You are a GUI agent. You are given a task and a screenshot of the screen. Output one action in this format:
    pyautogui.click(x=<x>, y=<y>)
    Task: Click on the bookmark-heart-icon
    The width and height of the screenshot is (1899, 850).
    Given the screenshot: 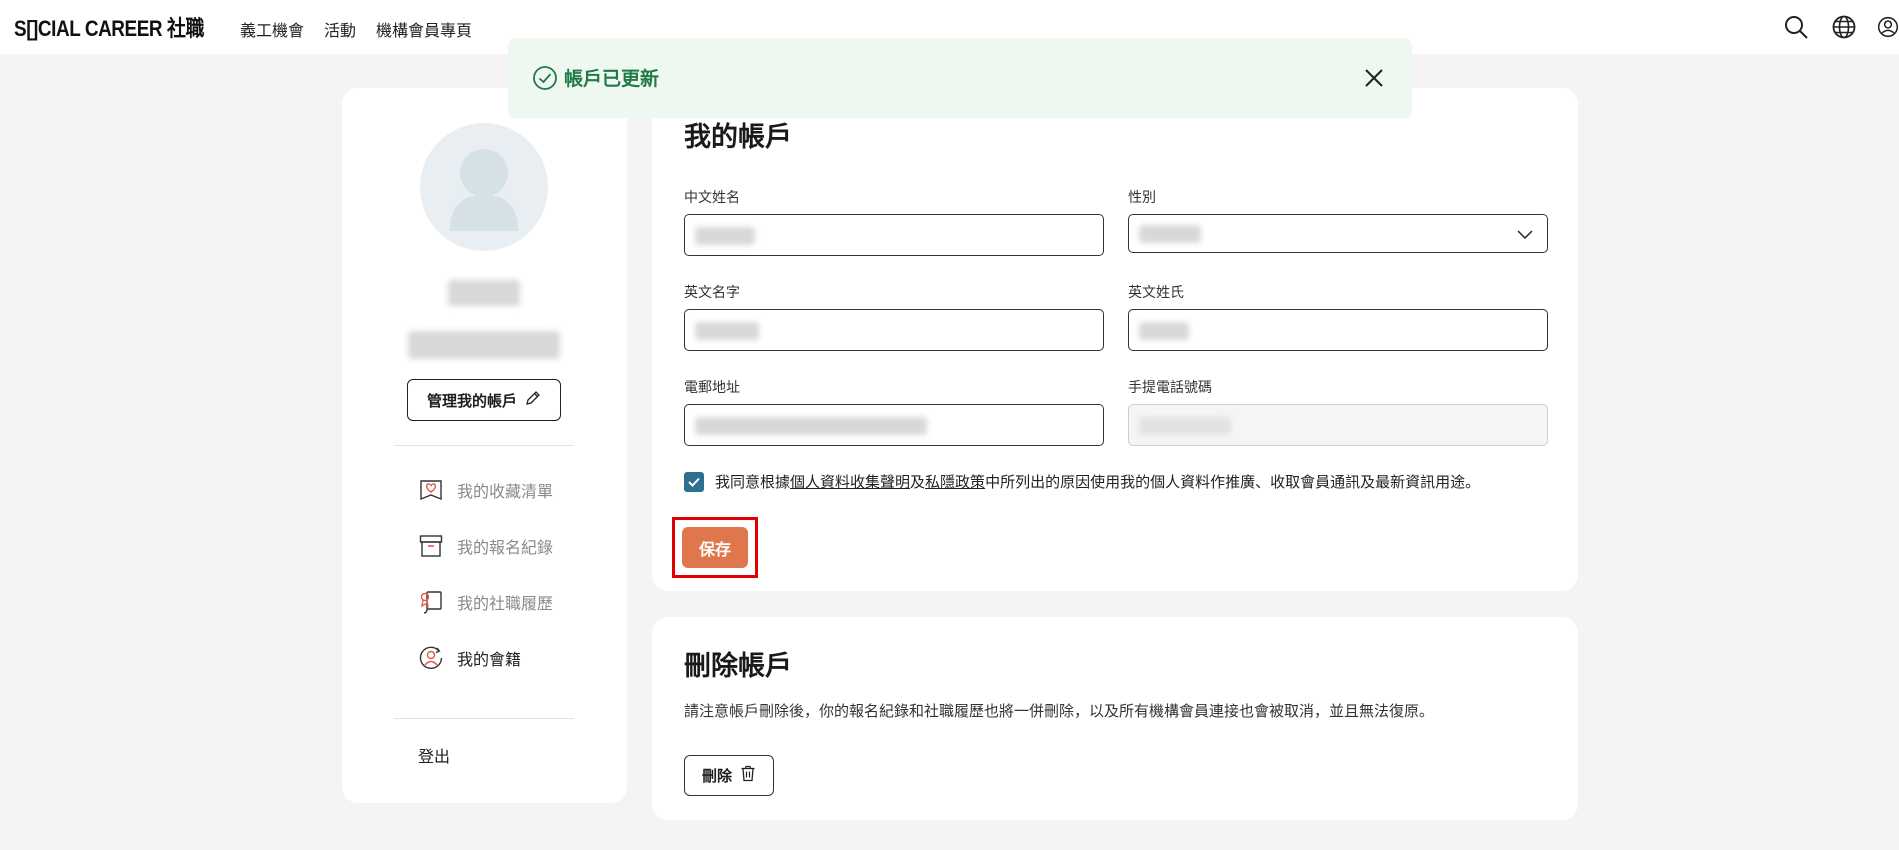 What is the action you would take?
    pyautogui.click(x=431, y=490)
    